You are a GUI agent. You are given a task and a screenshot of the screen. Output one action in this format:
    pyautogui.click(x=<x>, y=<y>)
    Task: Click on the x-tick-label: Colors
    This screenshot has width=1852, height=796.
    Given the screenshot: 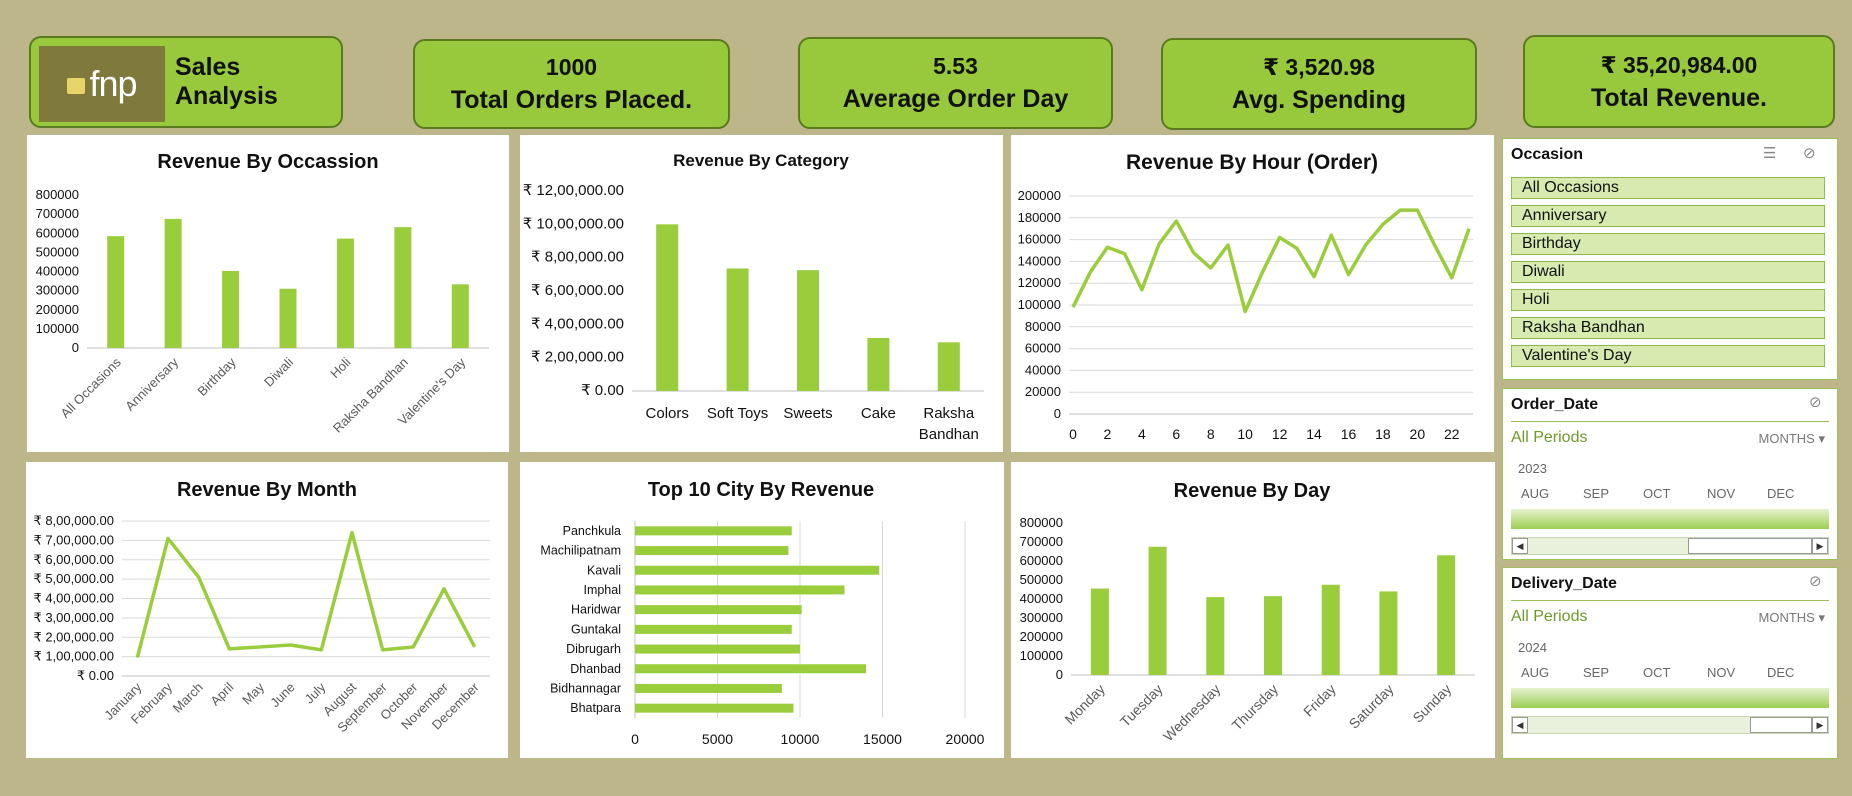 What is the action you would take?
    pyautogui.click(x=667, y=413)
    